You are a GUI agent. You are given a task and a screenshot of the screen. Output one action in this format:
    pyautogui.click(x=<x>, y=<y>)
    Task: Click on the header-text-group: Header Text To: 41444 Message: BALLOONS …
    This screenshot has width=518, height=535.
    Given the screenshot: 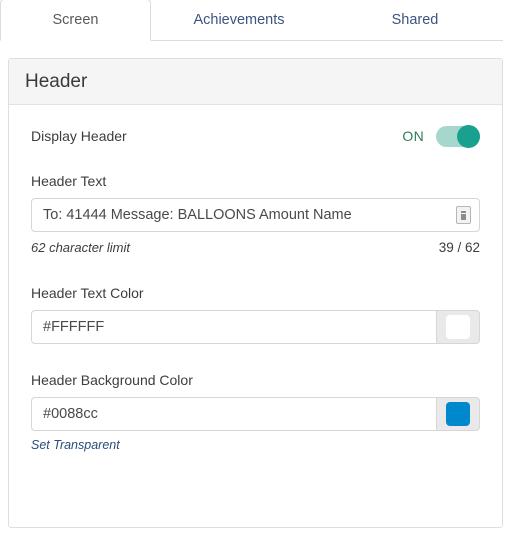 What is the action you would take?
    pyautogui.click(x=255, y=214)
    